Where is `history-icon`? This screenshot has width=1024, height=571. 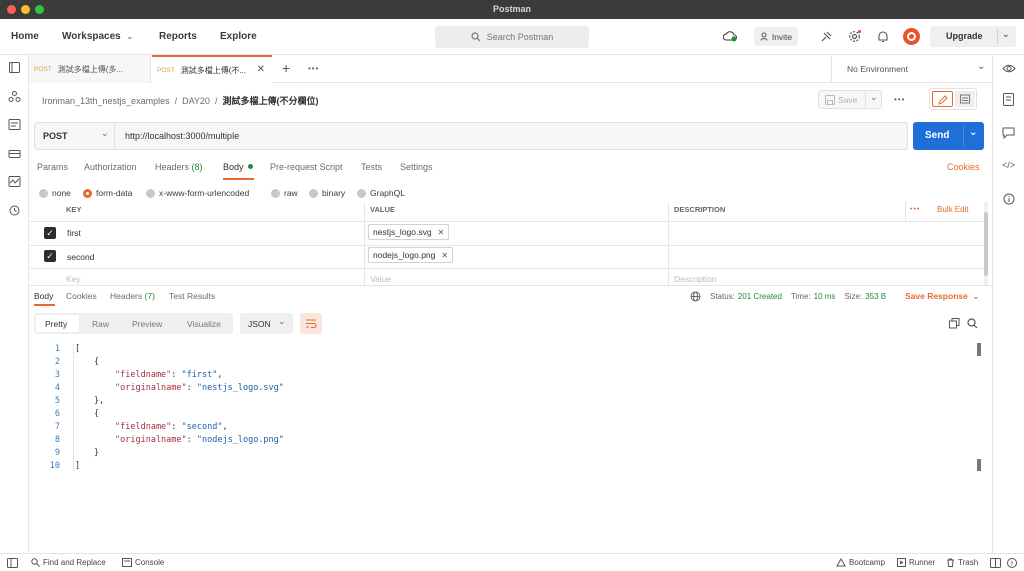 history-icon is located at coordinates (14, 210).